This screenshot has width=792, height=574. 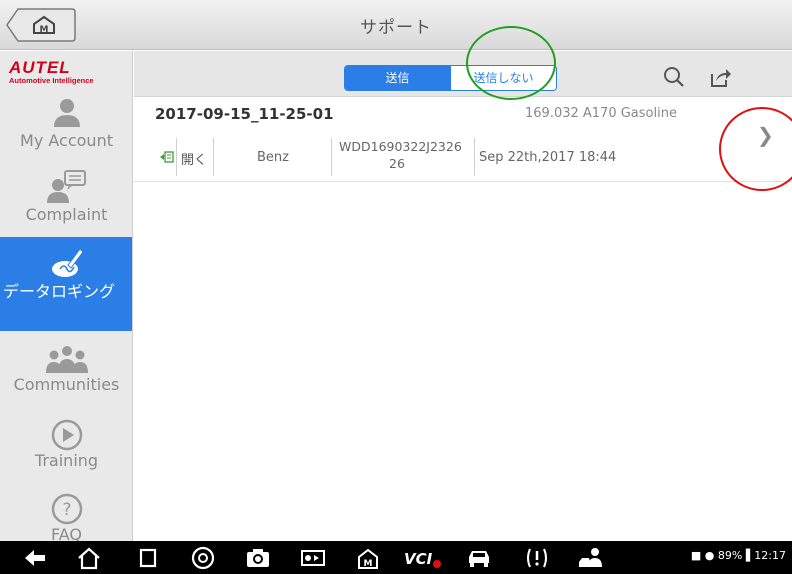 What do you see at coordinates (66, 140) in the screenshot?
I see `sidebar-item-label: My Account` at bounding box center [66, 140].